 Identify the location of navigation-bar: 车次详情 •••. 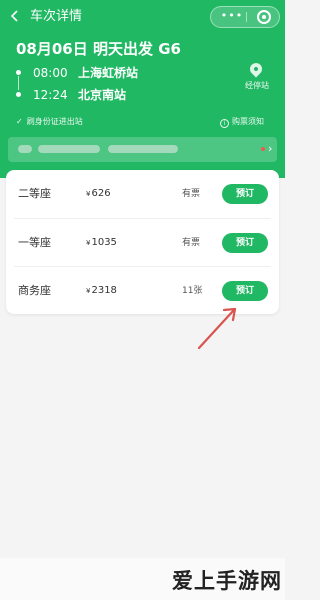
(142, 17).